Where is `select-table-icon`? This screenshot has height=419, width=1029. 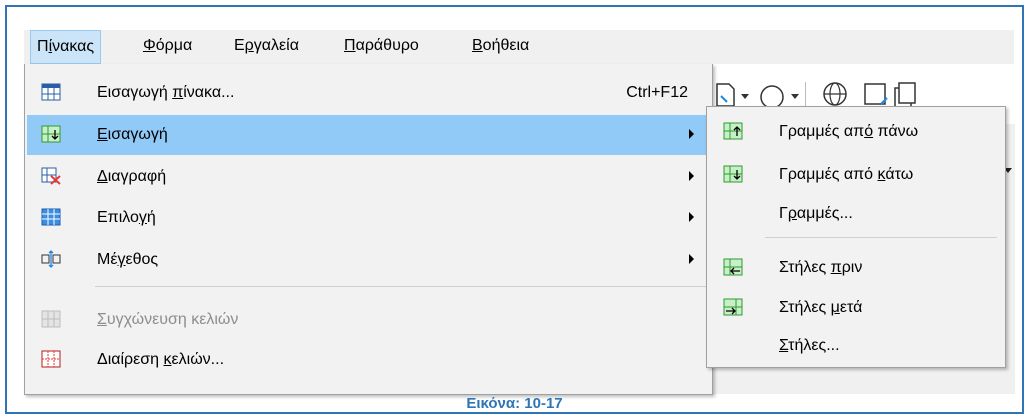 select-table-icon is located at coordinates (51, 217).